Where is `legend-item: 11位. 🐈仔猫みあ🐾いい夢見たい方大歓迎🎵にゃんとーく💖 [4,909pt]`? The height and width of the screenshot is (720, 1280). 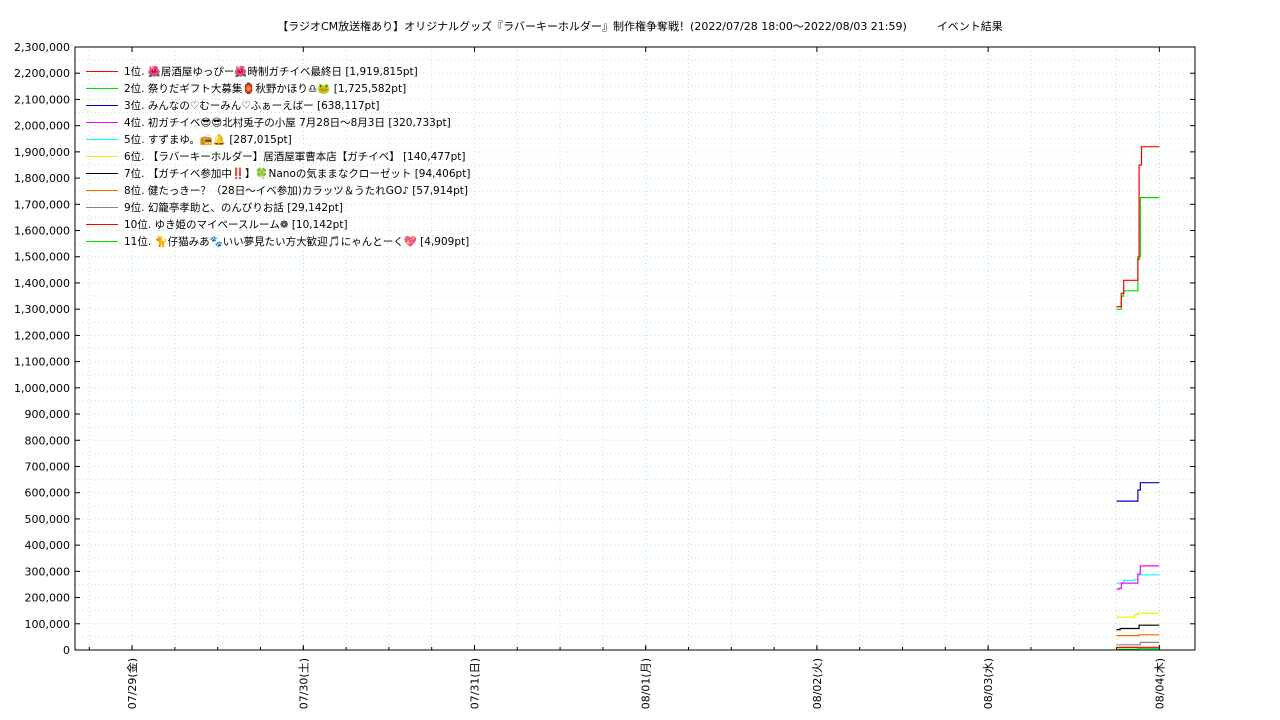 legend-item: 11位. 🐈仔猫みあ🐾いい夢見たい方大歓迎🎵にゃんとーく💖 [4,909pt] is located at coordinates (278, 241).